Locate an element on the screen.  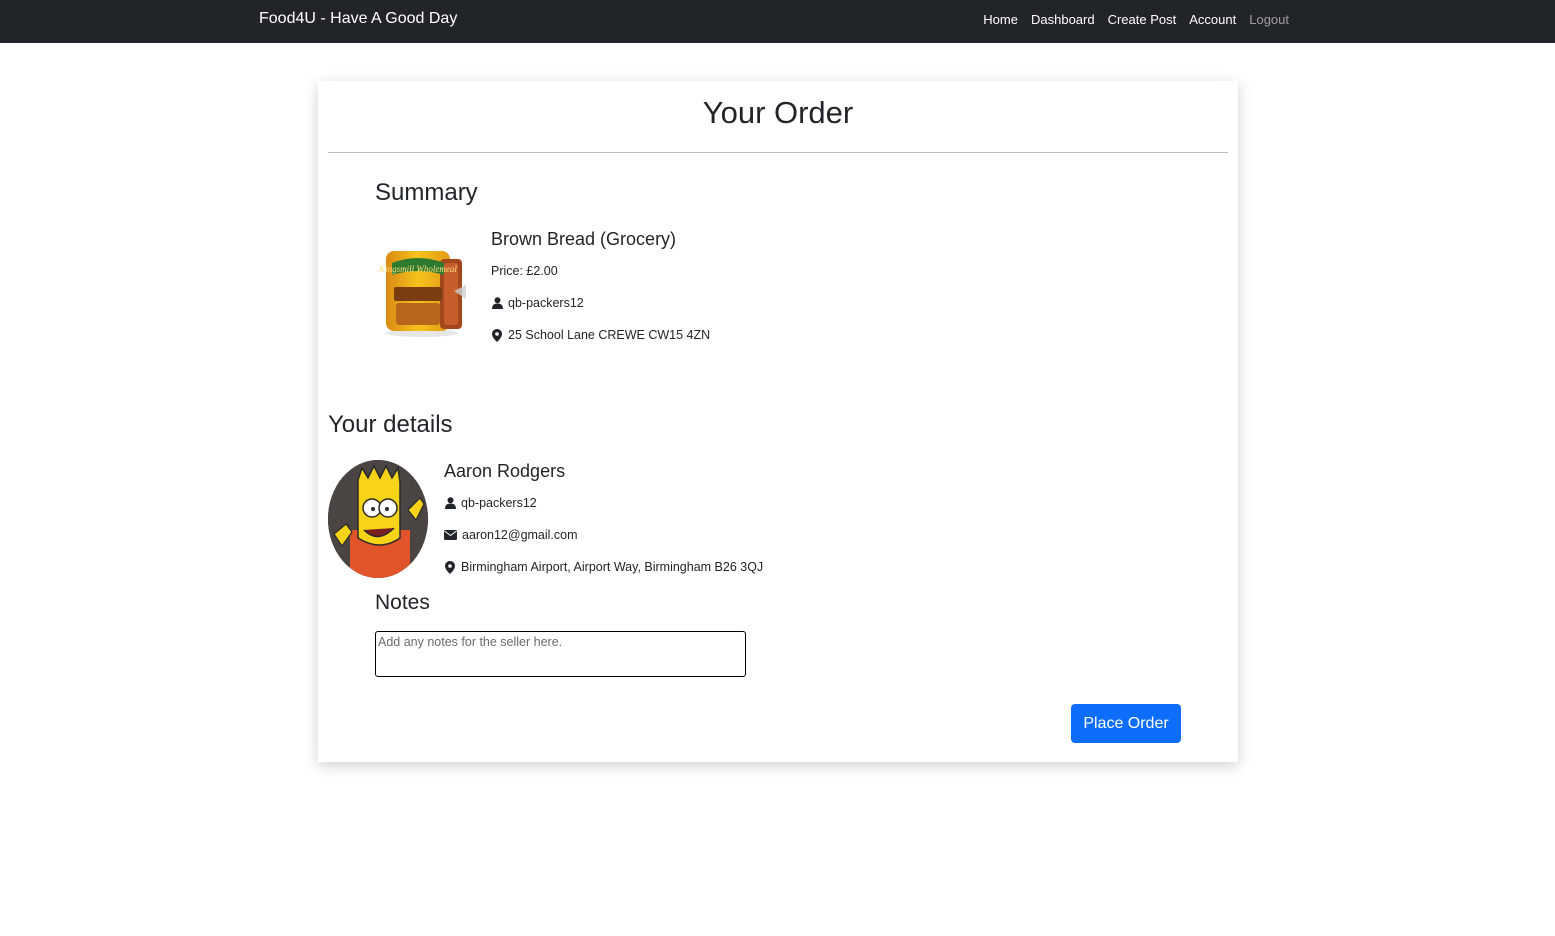
seller-username: qb-packers12 is located at coordinates (546, 303).